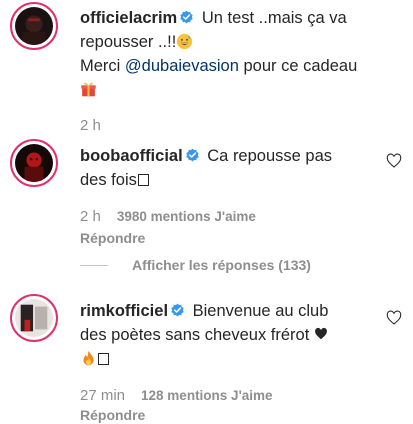  I want to click on comment-meta: 2 h 3980 mentions J'aime, so click(168, 216).